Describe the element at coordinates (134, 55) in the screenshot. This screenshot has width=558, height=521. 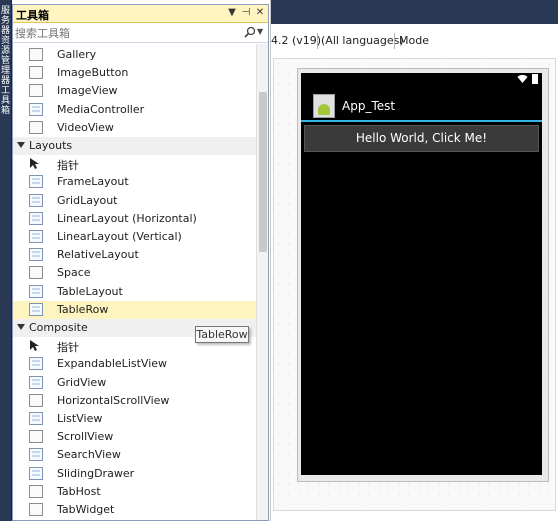
I see `toolbox-item: Gallery` at that location.